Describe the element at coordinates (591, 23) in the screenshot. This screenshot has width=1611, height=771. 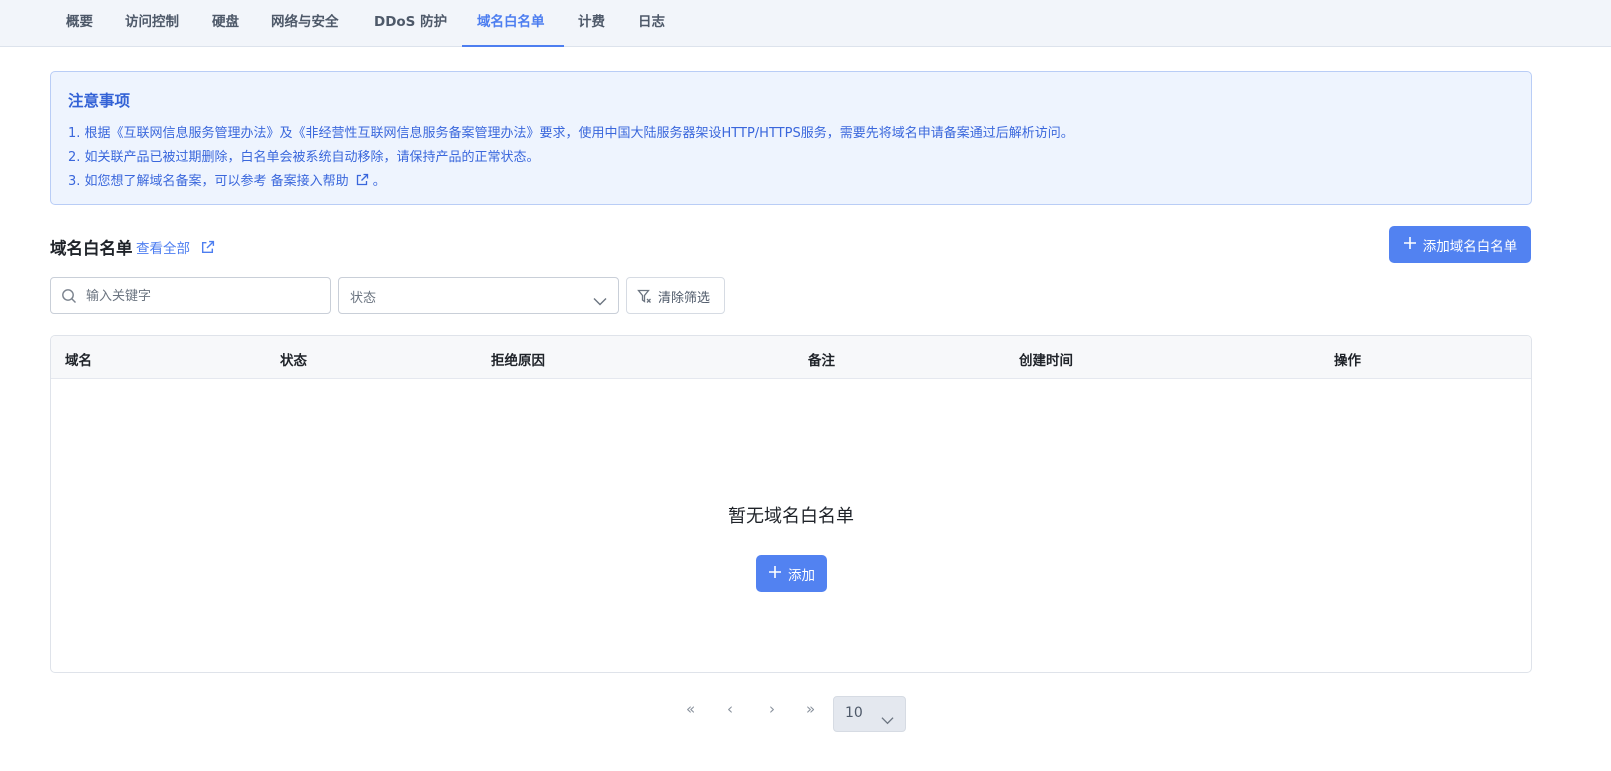
I see `tab-billing: 计费` at that location.